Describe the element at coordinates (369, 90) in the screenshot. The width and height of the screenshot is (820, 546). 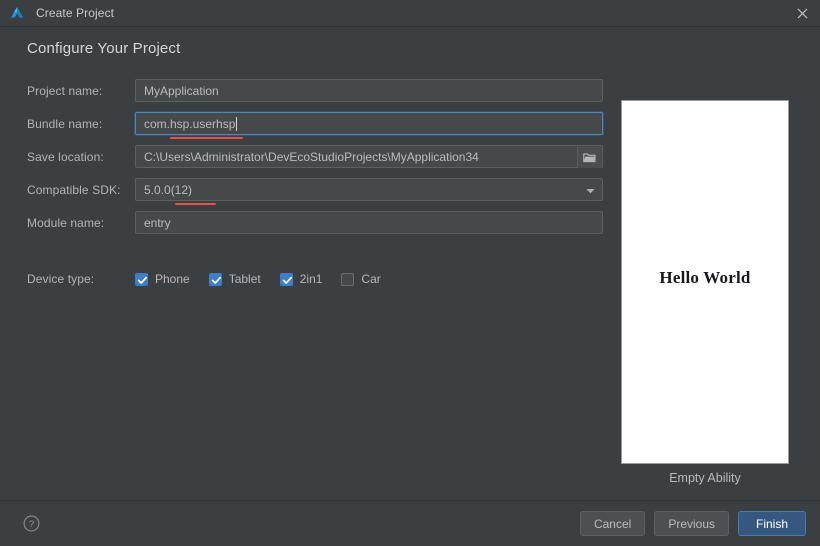
I see `project-name-input: MyApplication` at that location.